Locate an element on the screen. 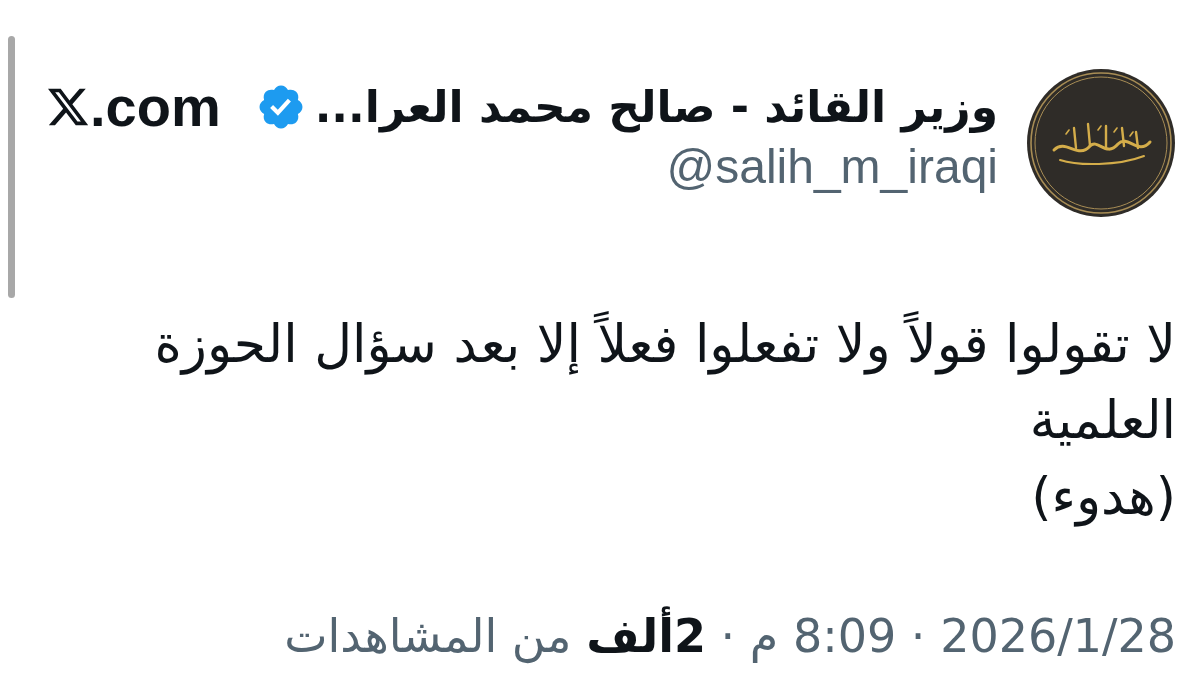 This screenshot has height=687, width=1200. tweet-timestamp-views: 2026/1/28 · 8:09 م · 2ألف من المشاهدات is located at coordinates (730, 636).